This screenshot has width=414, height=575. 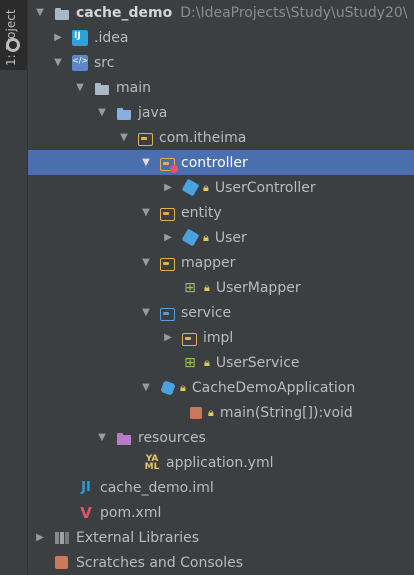 I want to click on tree-item-label: UserService, so click(x=257, y=362).